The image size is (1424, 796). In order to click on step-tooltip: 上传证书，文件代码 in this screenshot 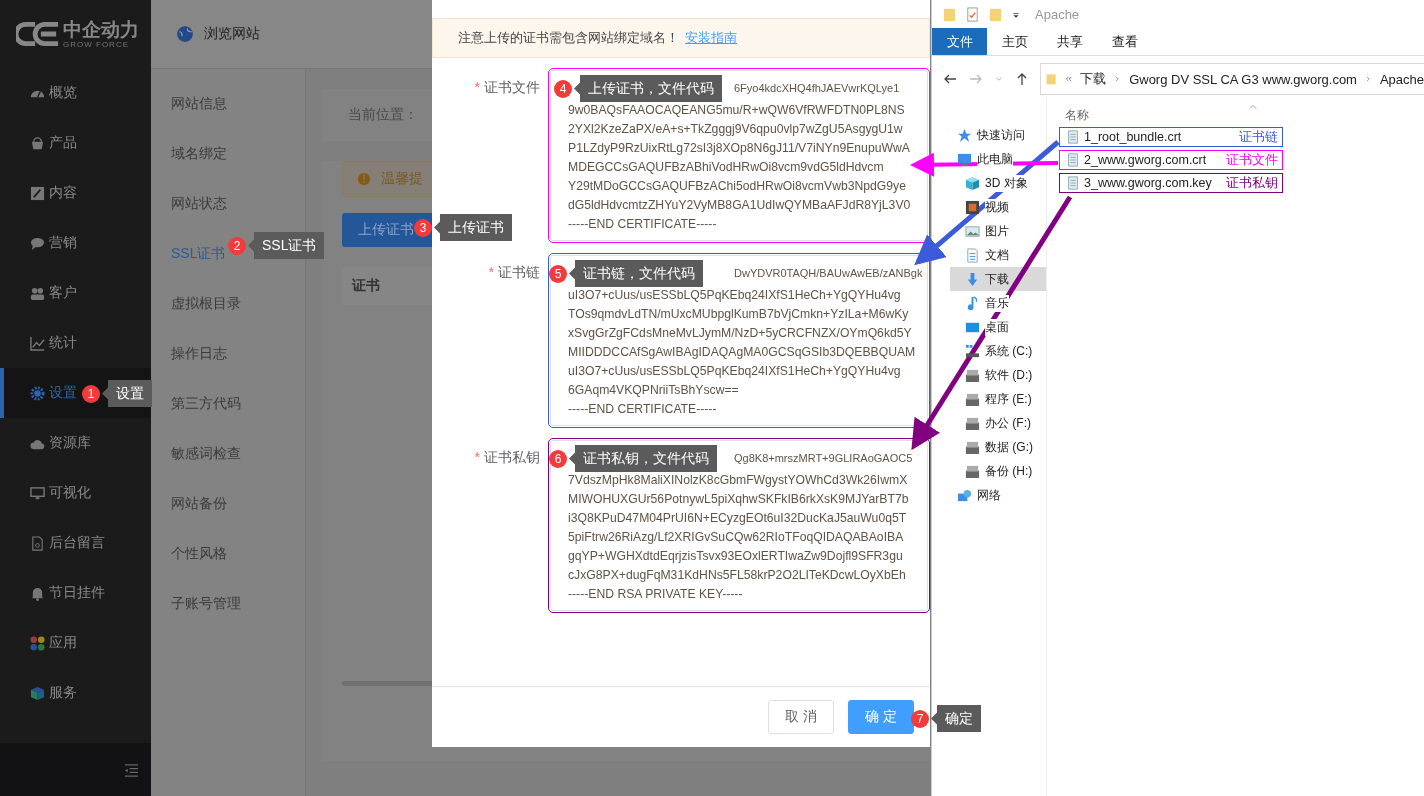, I will do `click(648, 88)`.